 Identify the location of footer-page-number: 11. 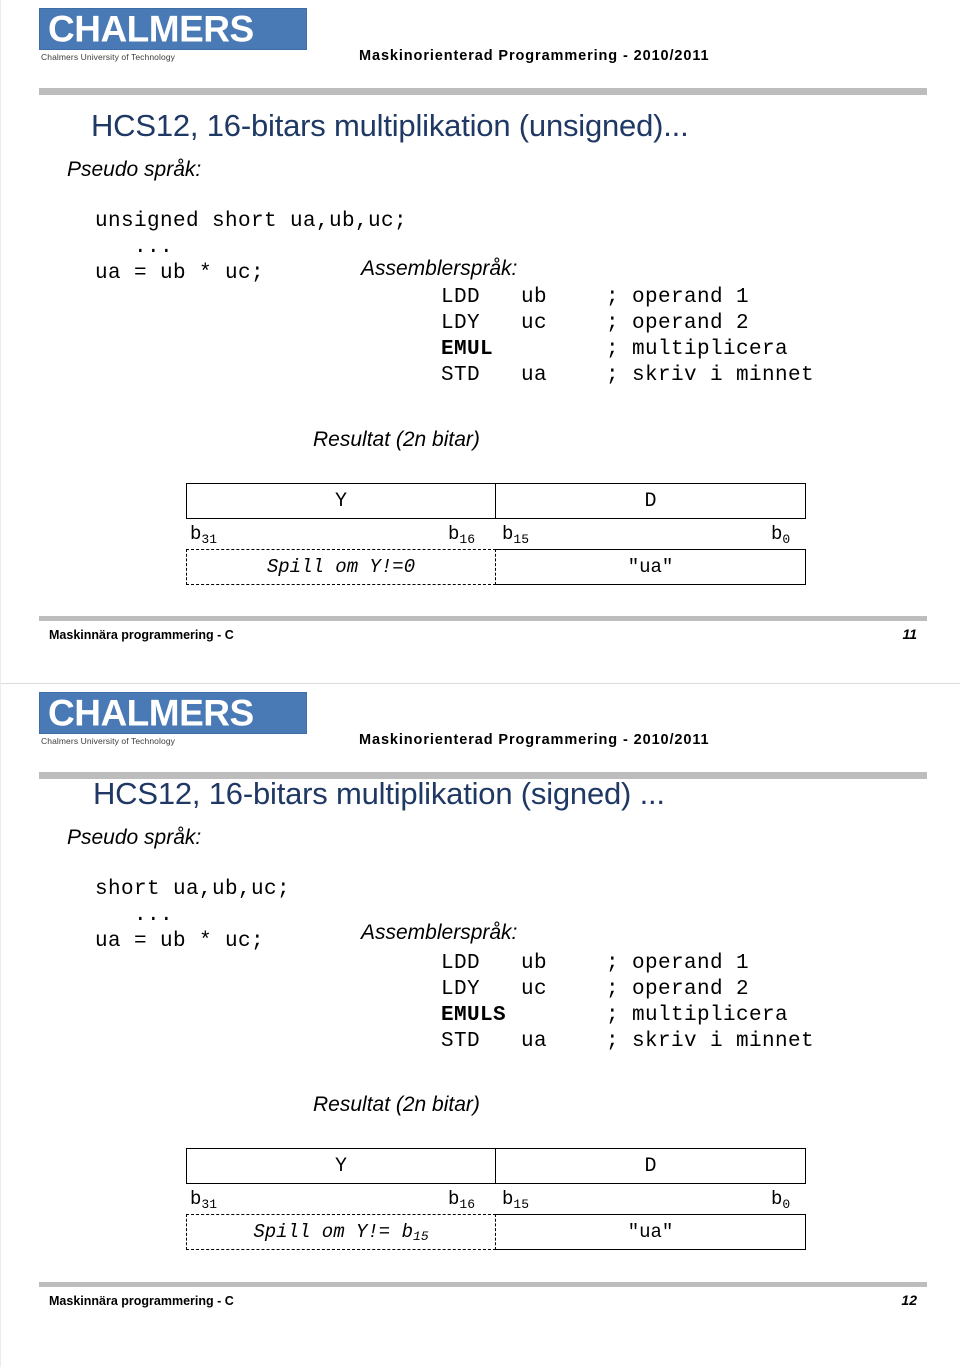
(909, 634).